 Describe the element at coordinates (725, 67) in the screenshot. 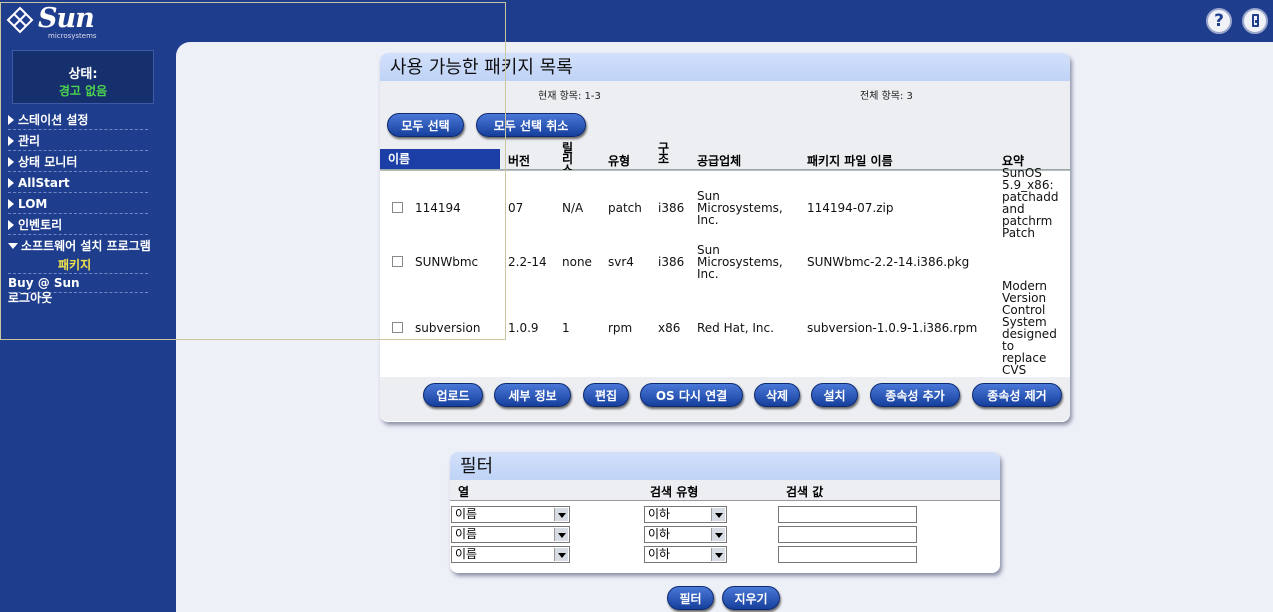

I see `panel-title: 사용 가능한 패키지 목록` at that location.